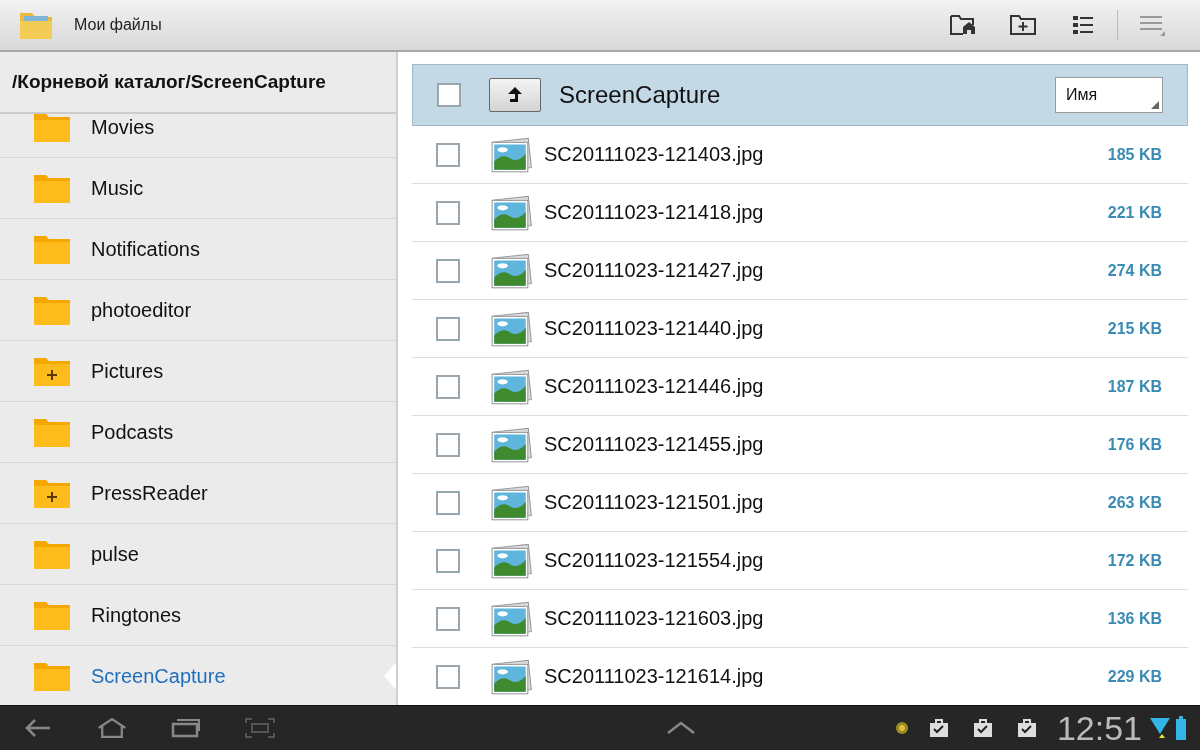  I want to click on folder-item: Pictures, so click(198, 371).